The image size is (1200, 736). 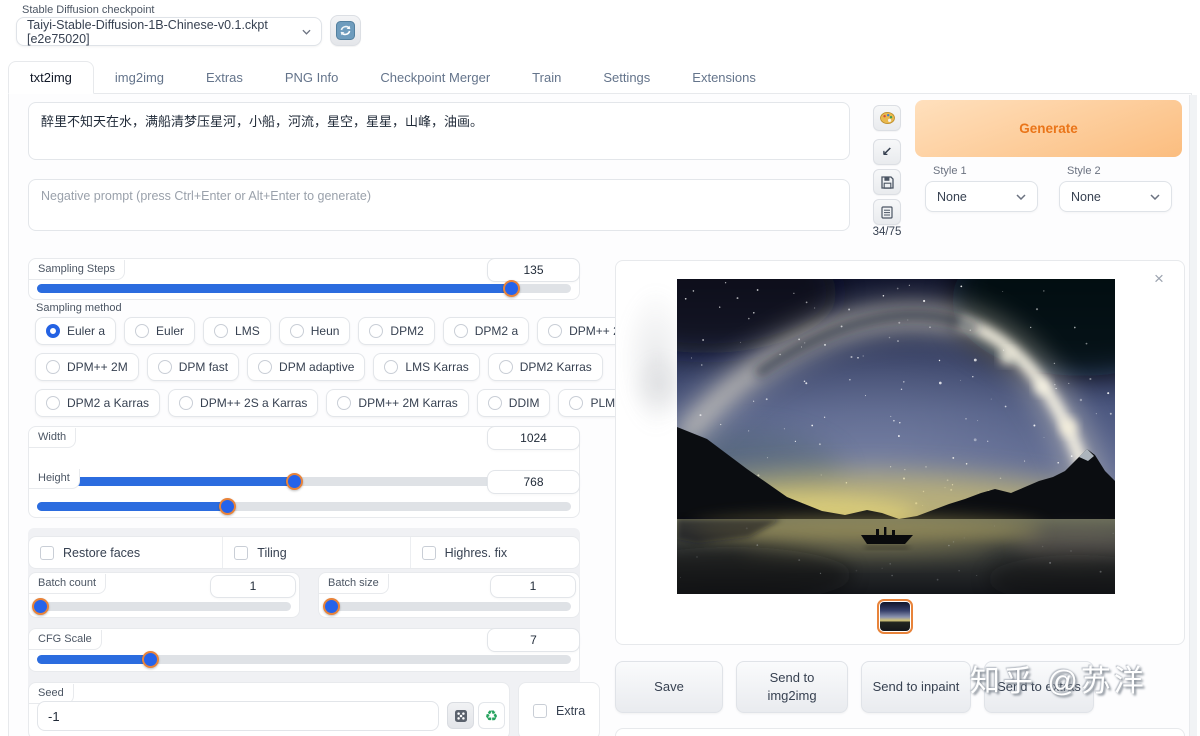 What do you see at coordinates (669, 687) in the screenshot?
I see `save-button: Save` at bounding box center [669, 687].